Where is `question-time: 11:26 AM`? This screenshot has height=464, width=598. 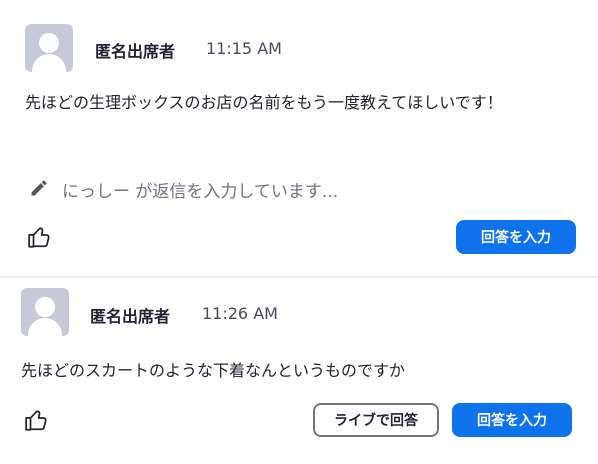 question-time: 11:26 AM is located at coordinates (240, 313).